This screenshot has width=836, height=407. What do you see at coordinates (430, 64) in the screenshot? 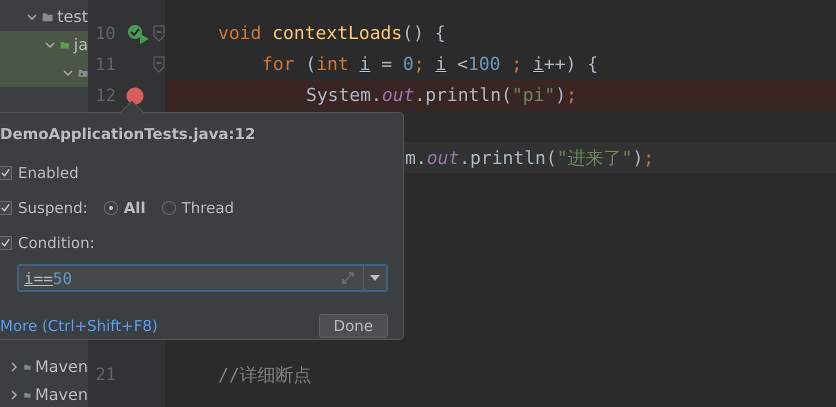
I see `code-line: for (int i = 0; i <100 ; i++) {` at bounding box center [430, 64].